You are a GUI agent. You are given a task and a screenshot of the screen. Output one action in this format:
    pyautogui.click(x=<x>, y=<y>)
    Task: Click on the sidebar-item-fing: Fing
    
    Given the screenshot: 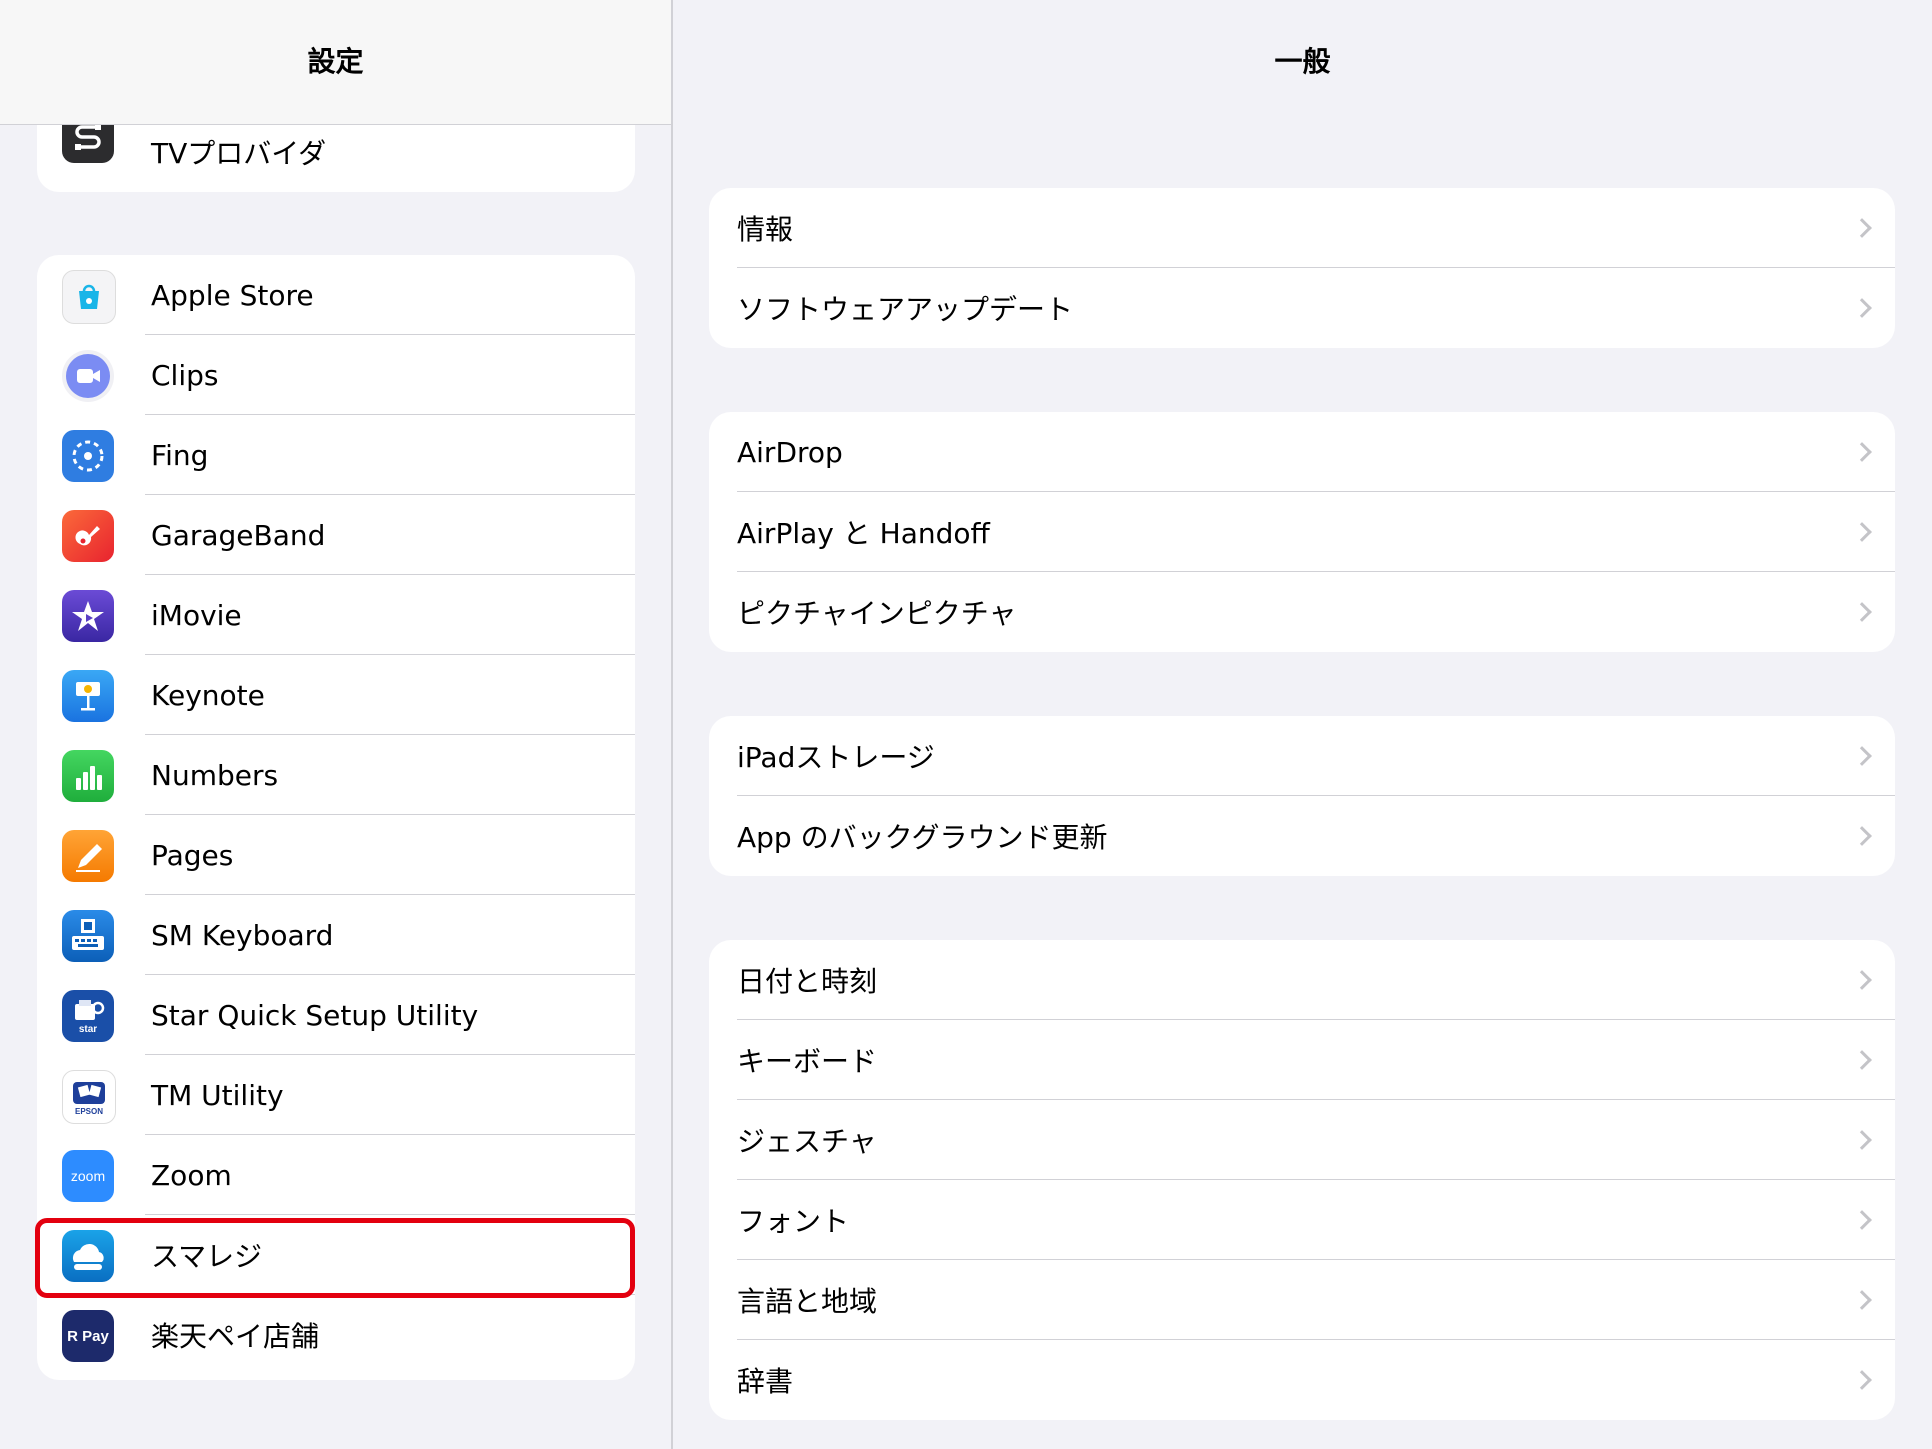 What is the action you would take?
    pyautogui.click(x=336, y=455)
    